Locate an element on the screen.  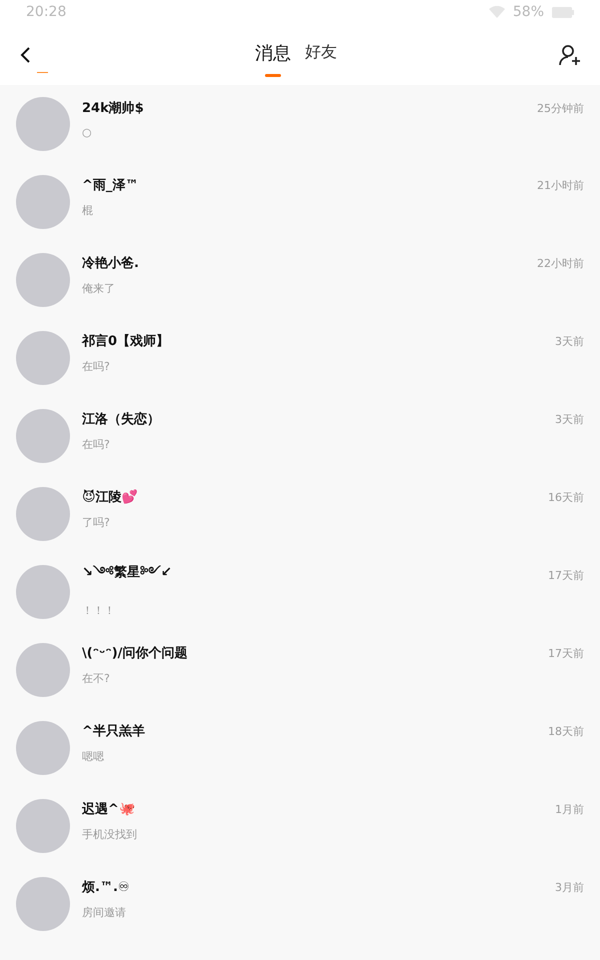
conversation-row: ↘༺繁星༻↙ 17天前 ！！！ is located at coordinates (300, 592).